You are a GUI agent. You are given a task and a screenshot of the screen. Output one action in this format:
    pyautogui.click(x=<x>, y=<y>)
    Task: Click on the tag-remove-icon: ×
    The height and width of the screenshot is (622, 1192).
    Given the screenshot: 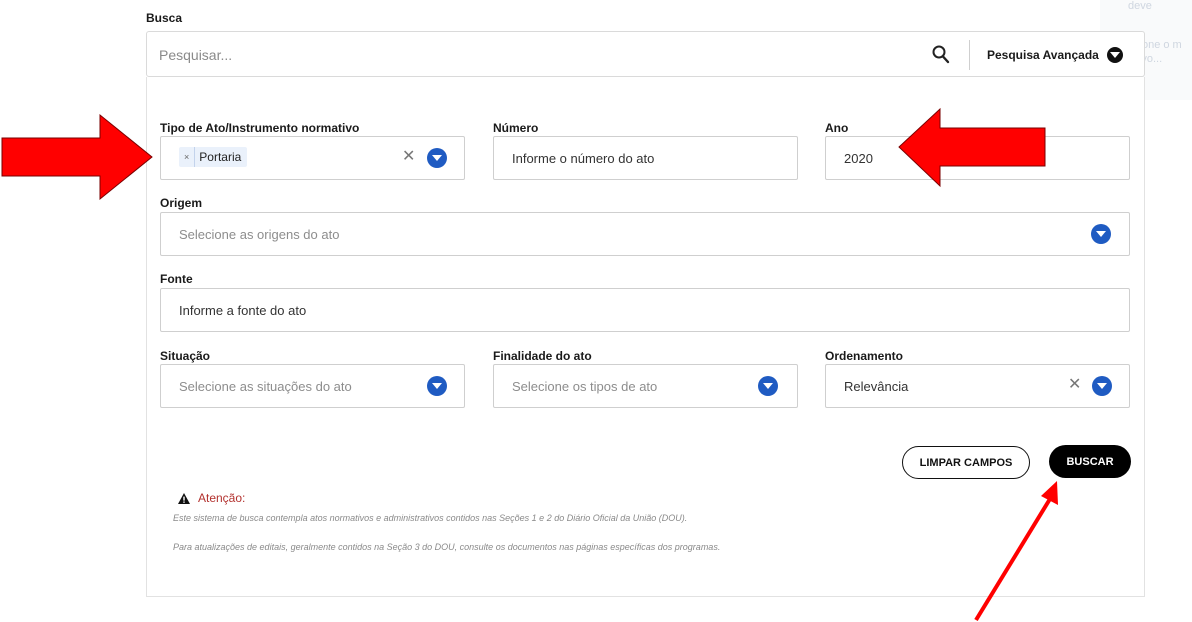 What is the action you would take?
    pyautogui.click(x=187, y=157)
    